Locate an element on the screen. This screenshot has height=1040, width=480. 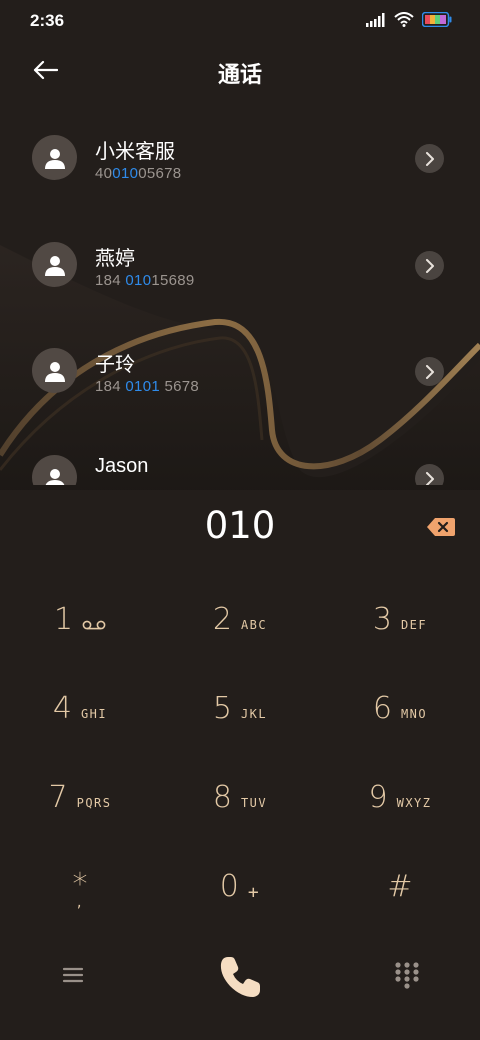
contact-name: 子玲 is located at coordinates (115, 365).